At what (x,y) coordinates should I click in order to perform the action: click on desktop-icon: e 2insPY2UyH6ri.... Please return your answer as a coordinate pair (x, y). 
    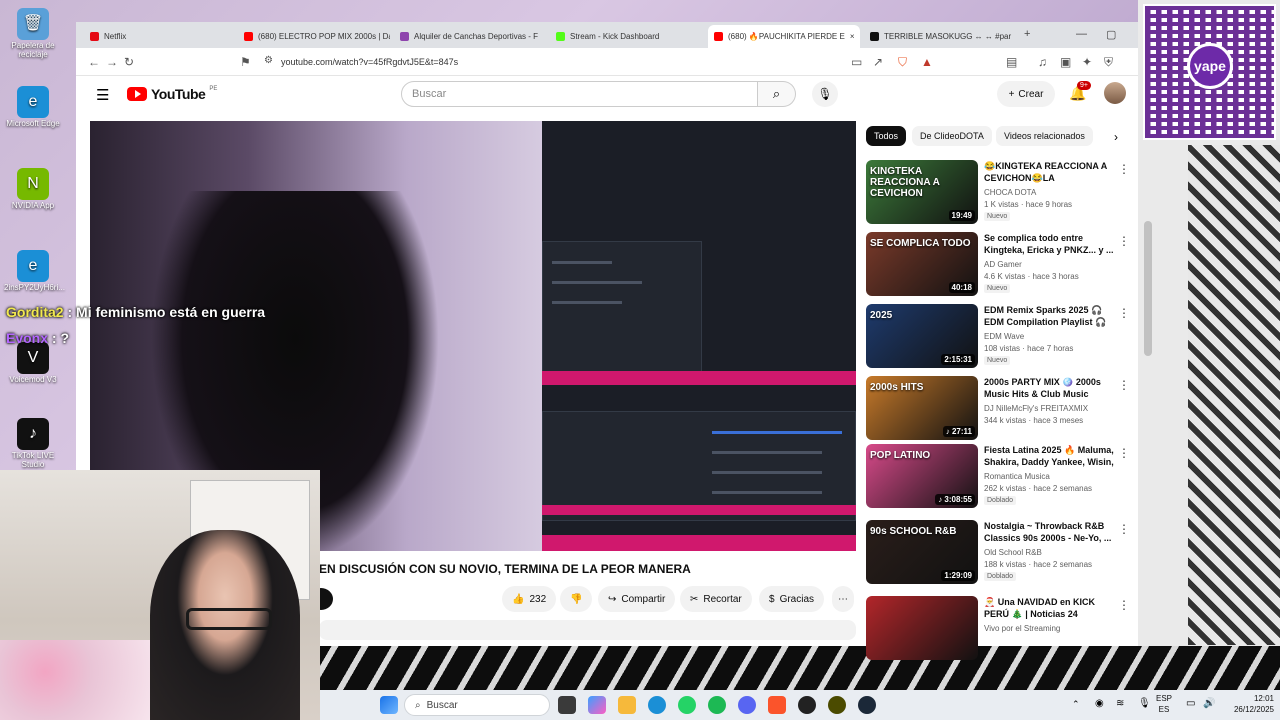
    Looking at the image, I should click on (34, 271).